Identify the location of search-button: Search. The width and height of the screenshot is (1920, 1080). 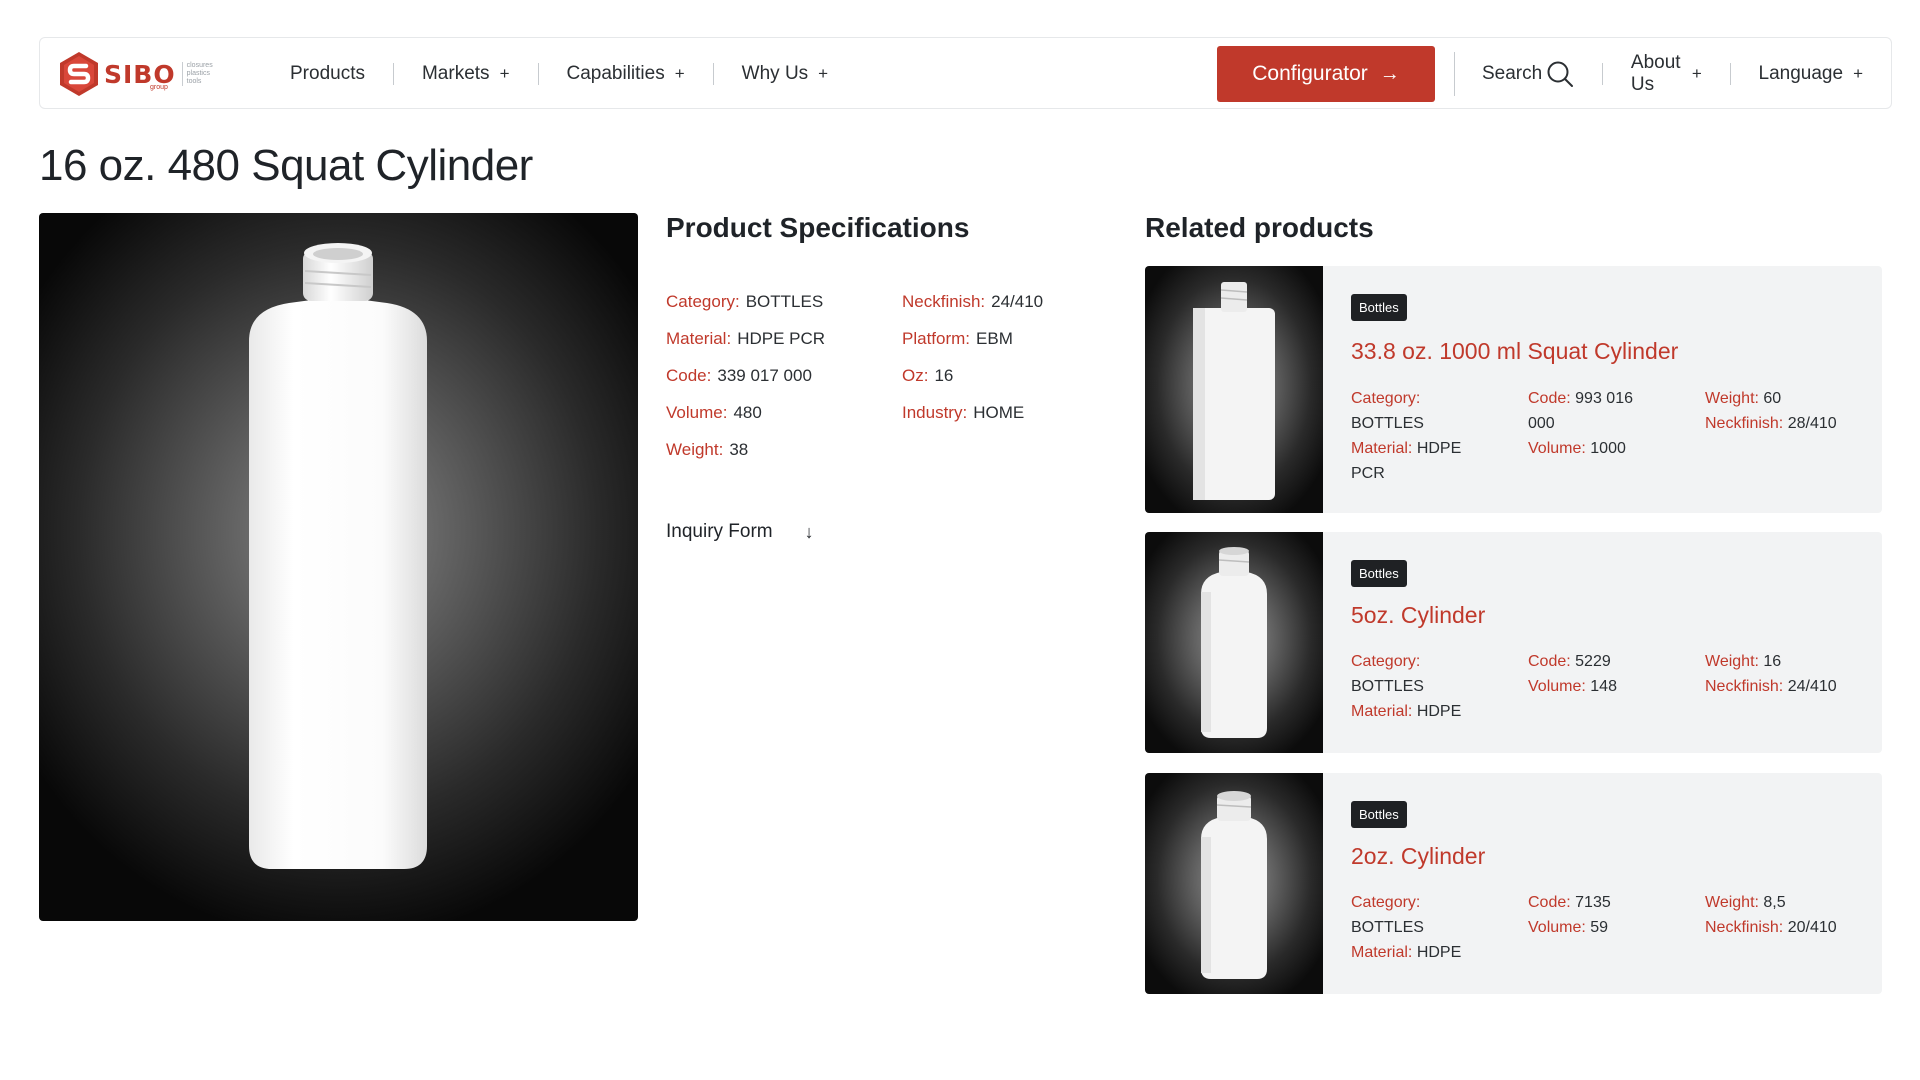
(1531, 74).